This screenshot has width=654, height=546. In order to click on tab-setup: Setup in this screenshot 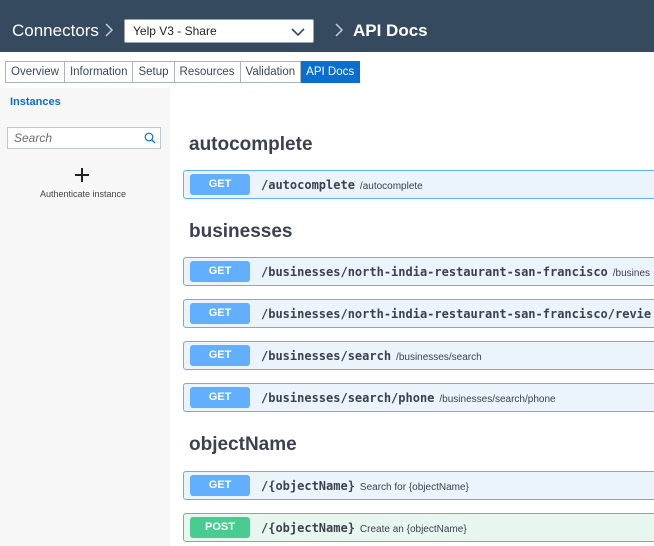, I will do `click(154, 72)`.